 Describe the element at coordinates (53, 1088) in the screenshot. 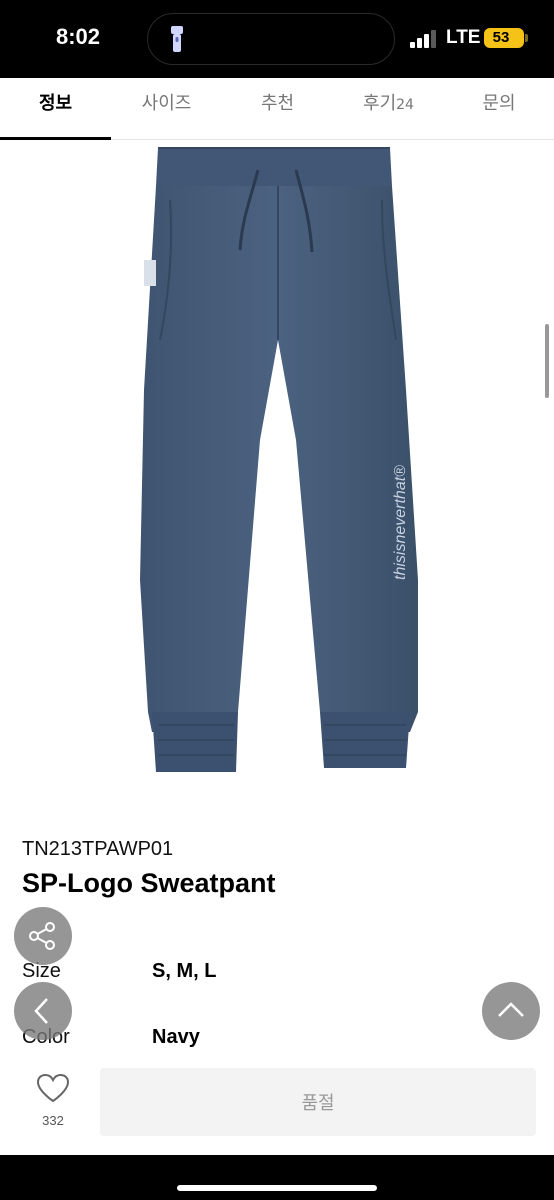

I see `heart-icon` at that location.